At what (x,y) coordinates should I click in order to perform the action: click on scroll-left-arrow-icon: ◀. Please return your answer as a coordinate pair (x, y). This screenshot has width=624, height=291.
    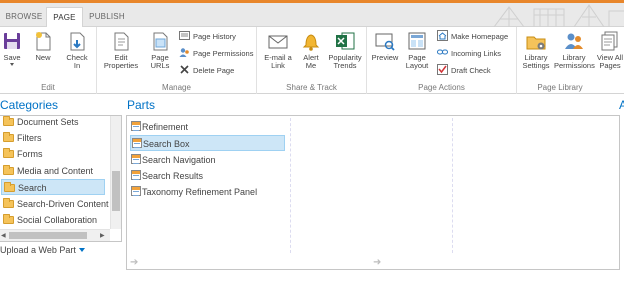
    Looking at the image, I should click on (3, 236).